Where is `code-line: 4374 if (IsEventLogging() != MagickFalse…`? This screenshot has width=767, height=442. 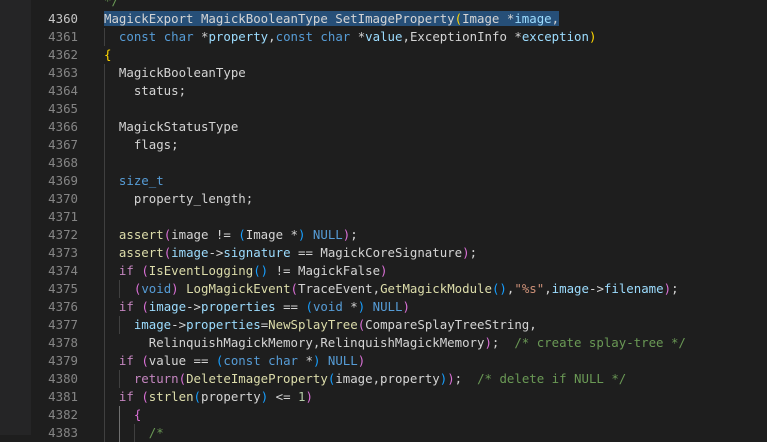 code-line: 4374 if (IsEventLogging() != MagickFalse… is located at coordinates (383, 271).